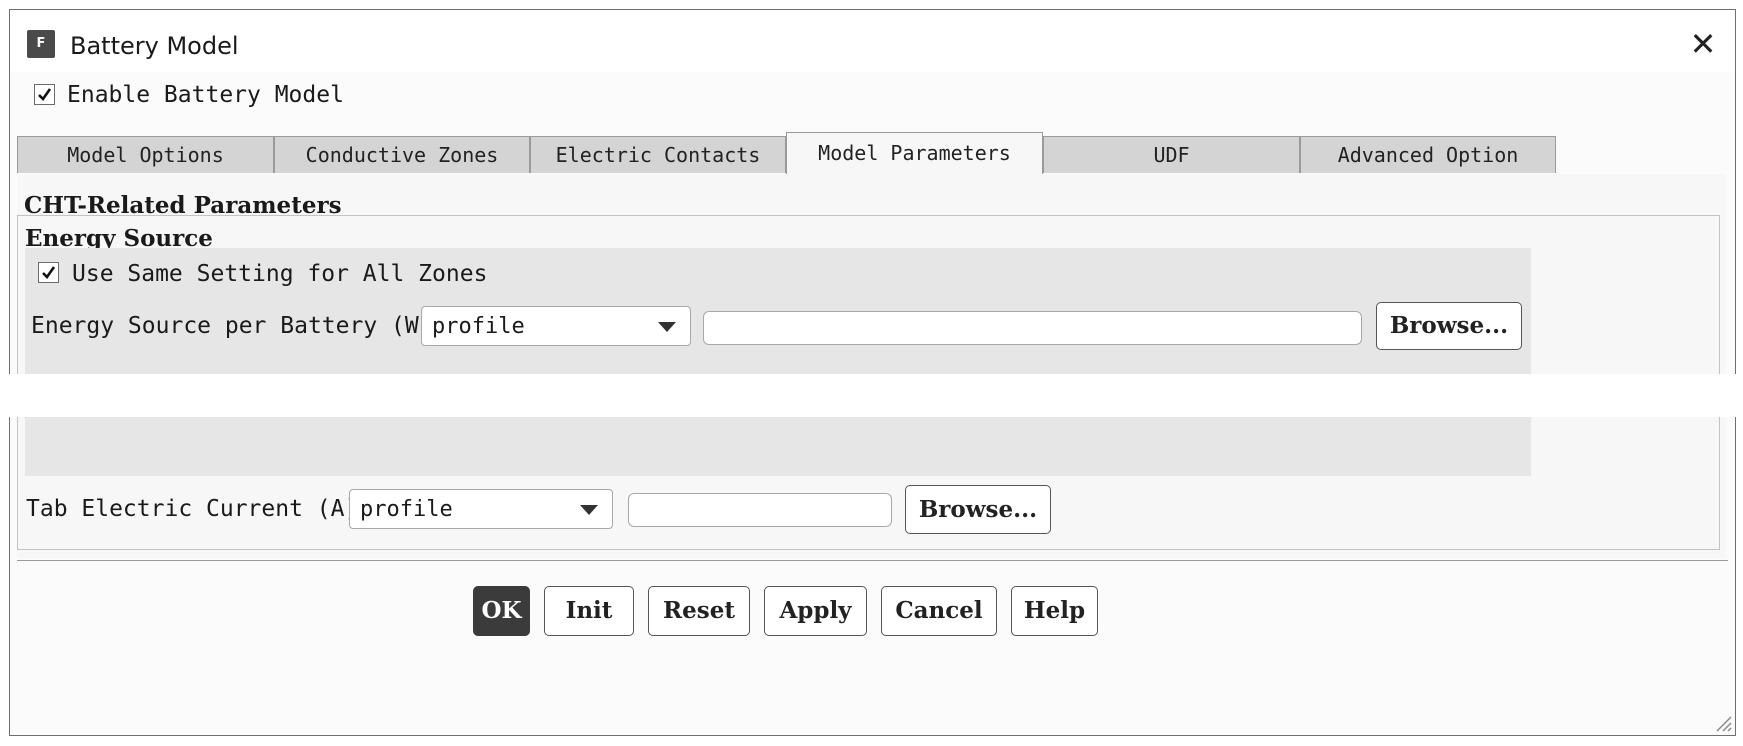 This screenshot has height=746, width=1743. Describe the element at coordinates (478, 326) in the screenshot. I see `energy-source-select-value: profile` at that location.